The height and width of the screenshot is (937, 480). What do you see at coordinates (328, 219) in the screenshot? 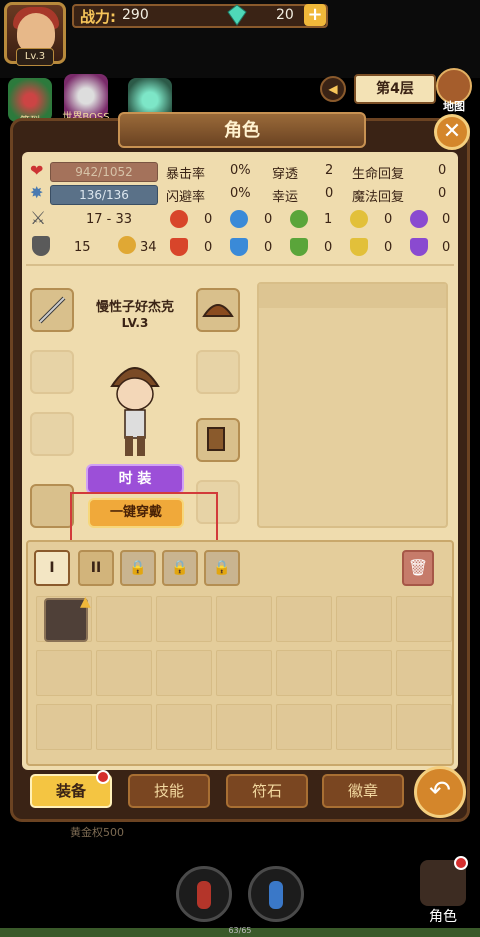
I see `wood-attack-value: 1` at bounding box center [328, 219].